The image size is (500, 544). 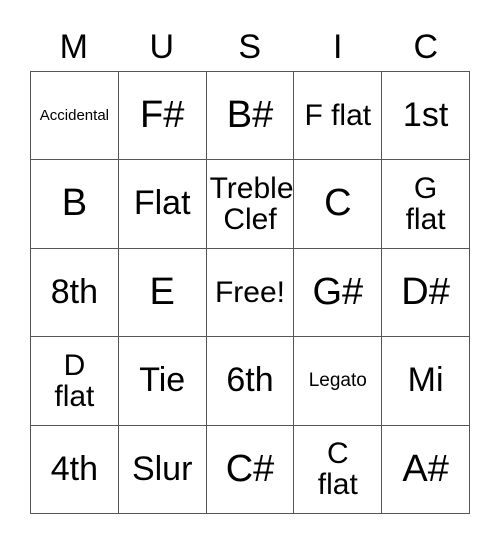 I want to click on bingo-cell-label: C flat, so click(x=337, y=469).